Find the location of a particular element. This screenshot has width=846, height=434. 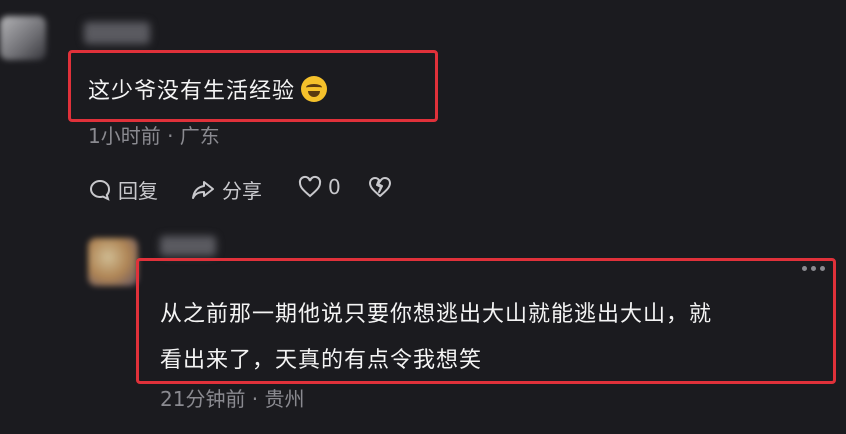

share-button: 分享 is located at coordinates (226, 189).